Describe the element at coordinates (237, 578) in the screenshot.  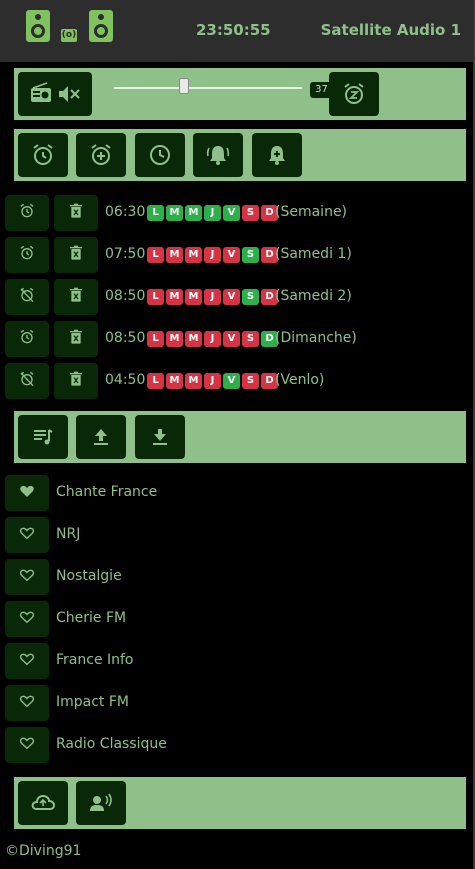
I see `station-row: Nostalgie` at that location.